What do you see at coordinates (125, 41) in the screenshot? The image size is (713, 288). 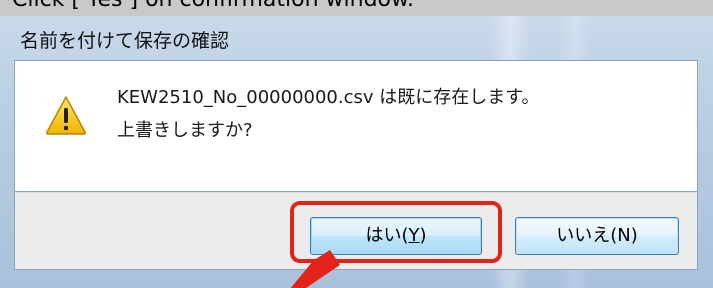 I see `dialog-title: 名前を付けて保存の確認` at bounding box center [125, 41].